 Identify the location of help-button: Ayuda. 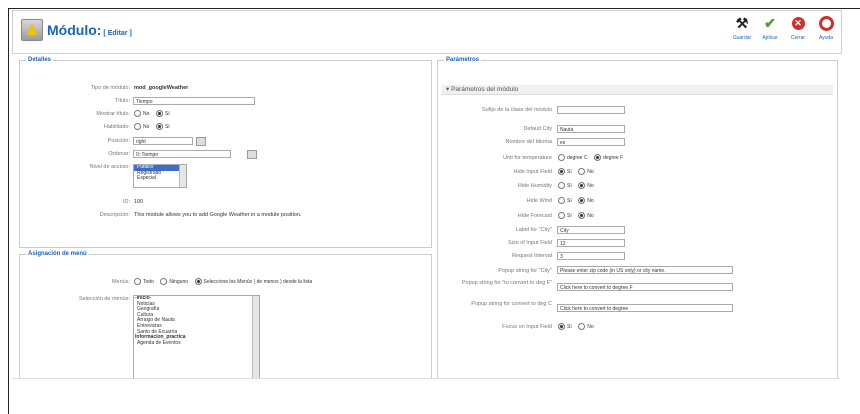
(826, 28).